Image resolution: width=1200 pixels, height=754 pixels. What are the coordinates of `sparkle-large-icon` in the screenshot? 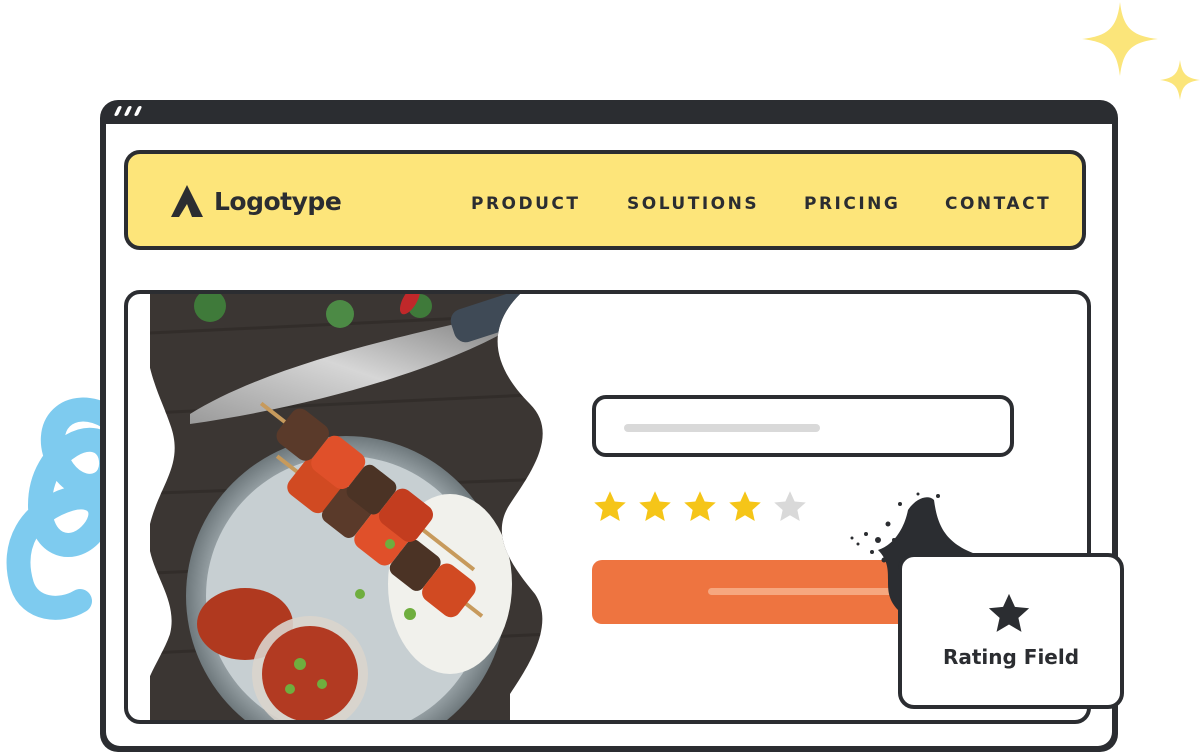 It's located at (1120, 39).